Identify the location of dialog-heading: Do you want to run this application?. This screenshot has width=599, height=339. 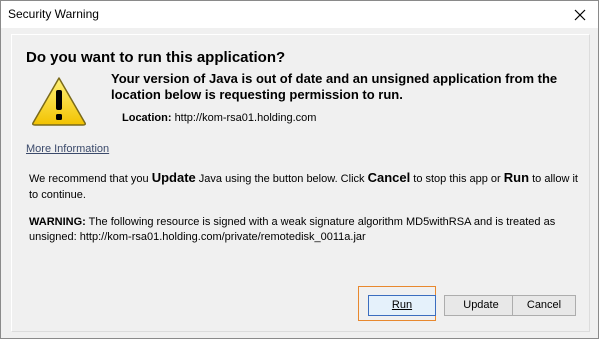
(156, 57).